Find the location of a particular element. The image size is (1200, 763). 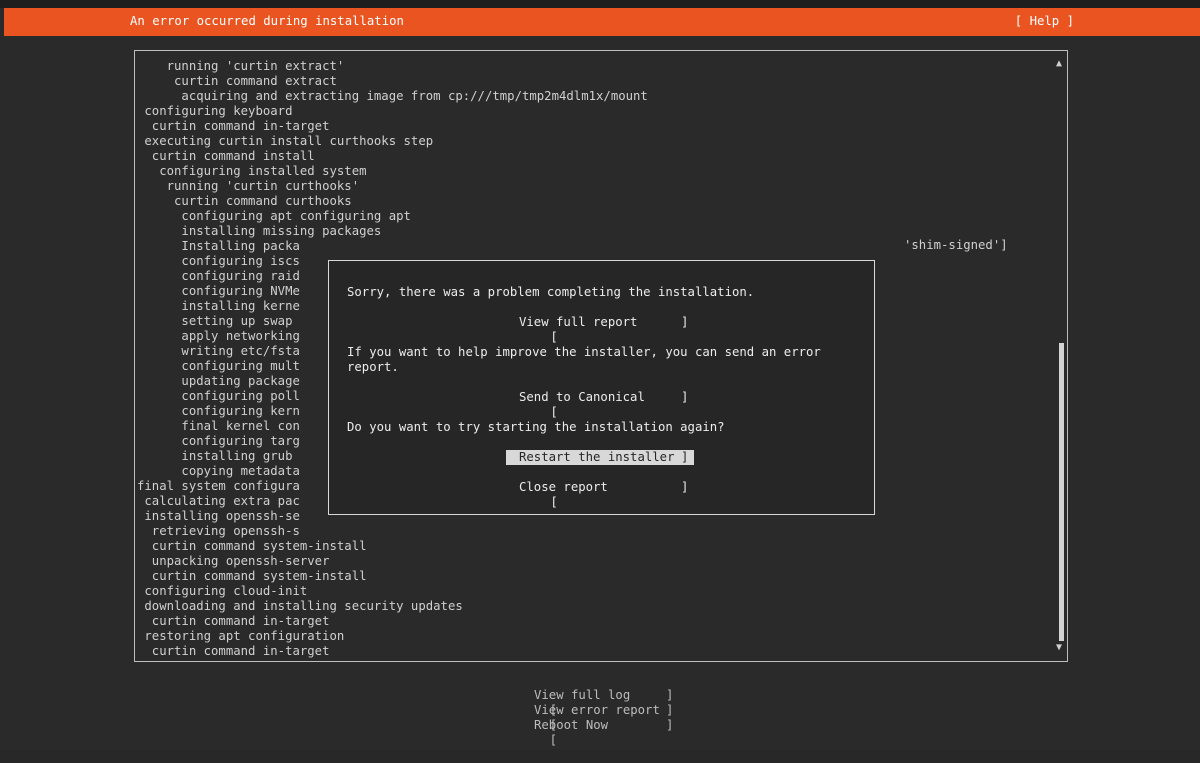

log-line: setting up swap is located at coordinates (215, 321).